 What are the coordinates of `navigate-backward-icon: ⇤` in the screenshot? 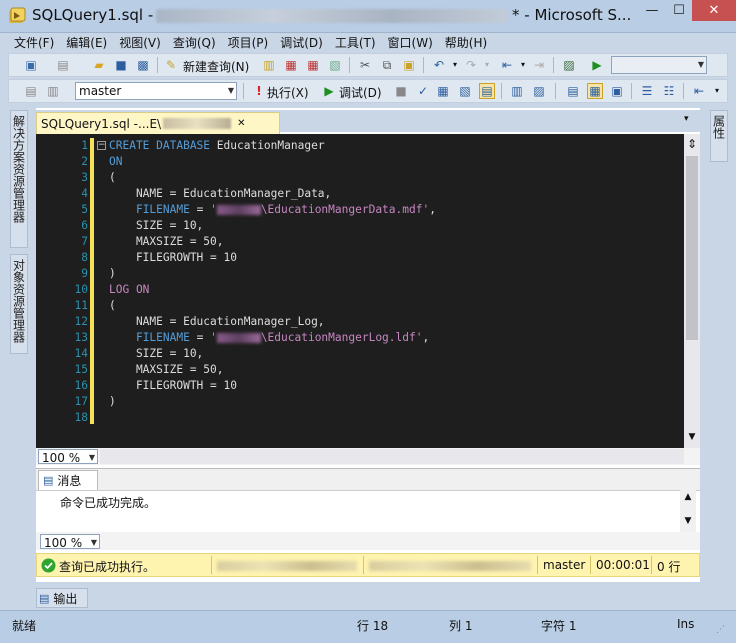 It's located at (507, 65).